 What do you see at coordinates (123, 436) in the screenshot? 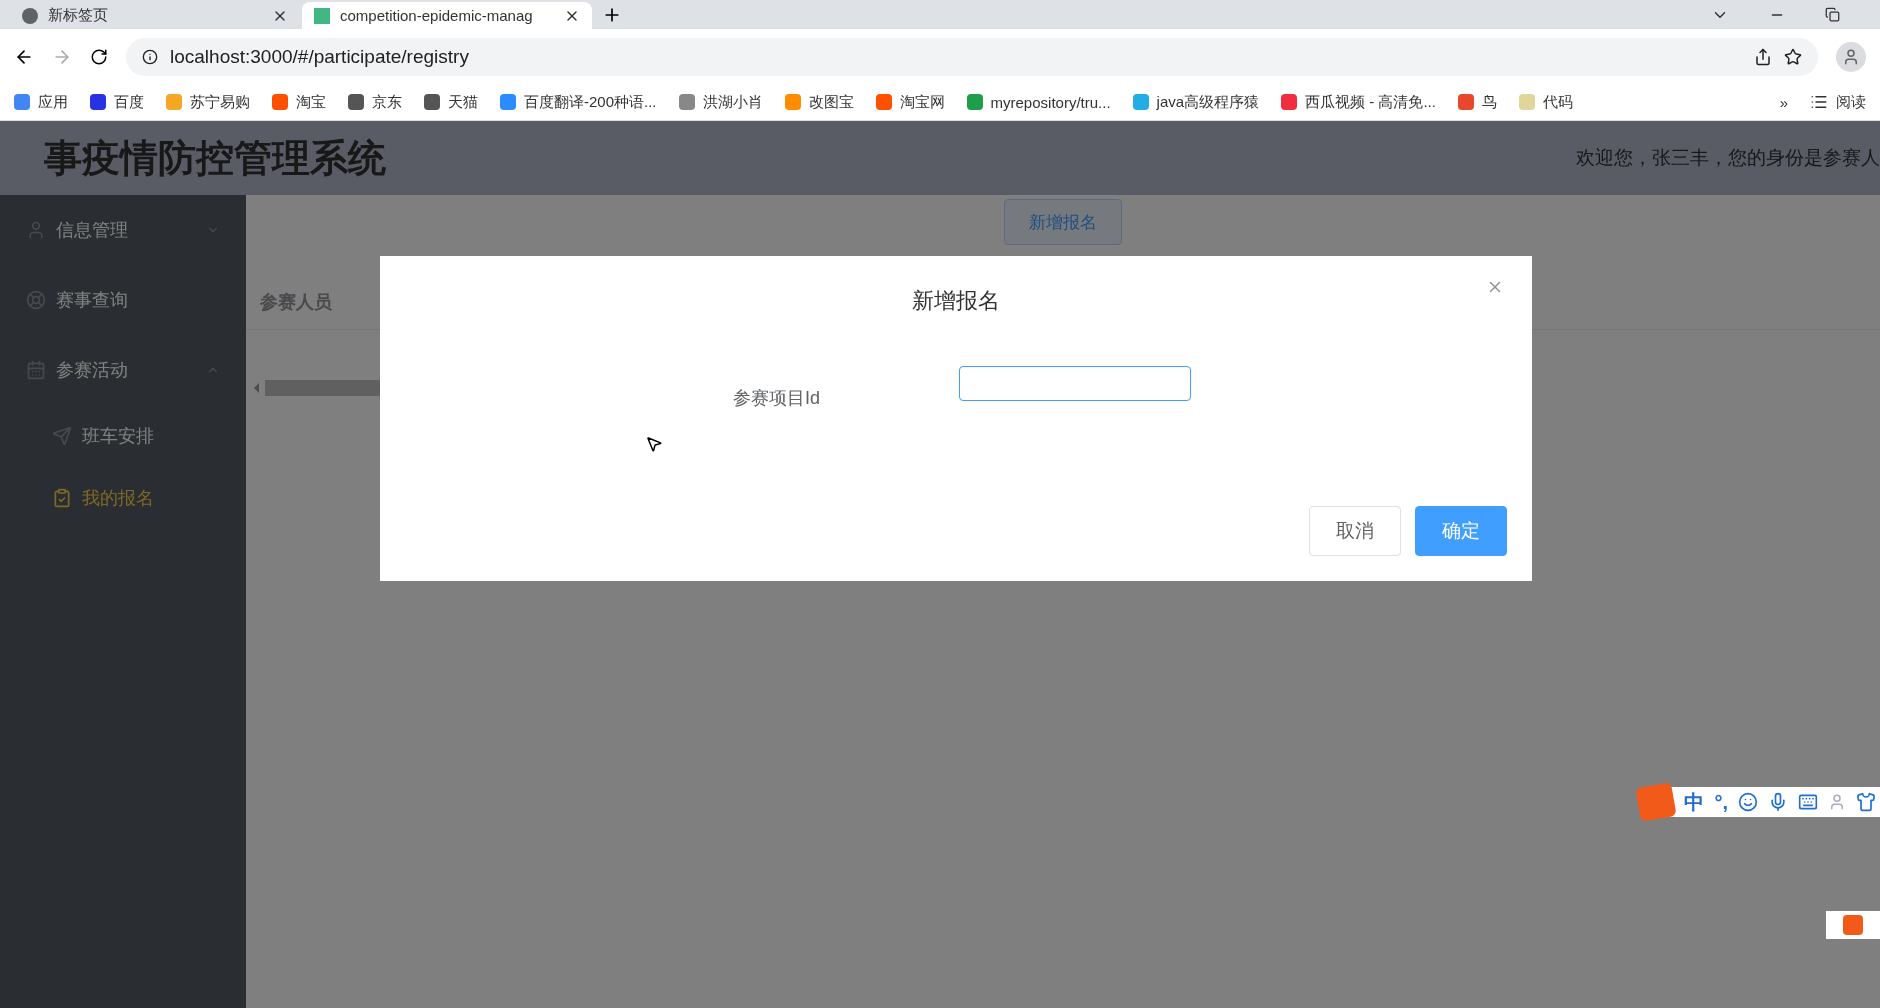
I see `sidebar-item: 班车安排` at bounding box center [123, 436].